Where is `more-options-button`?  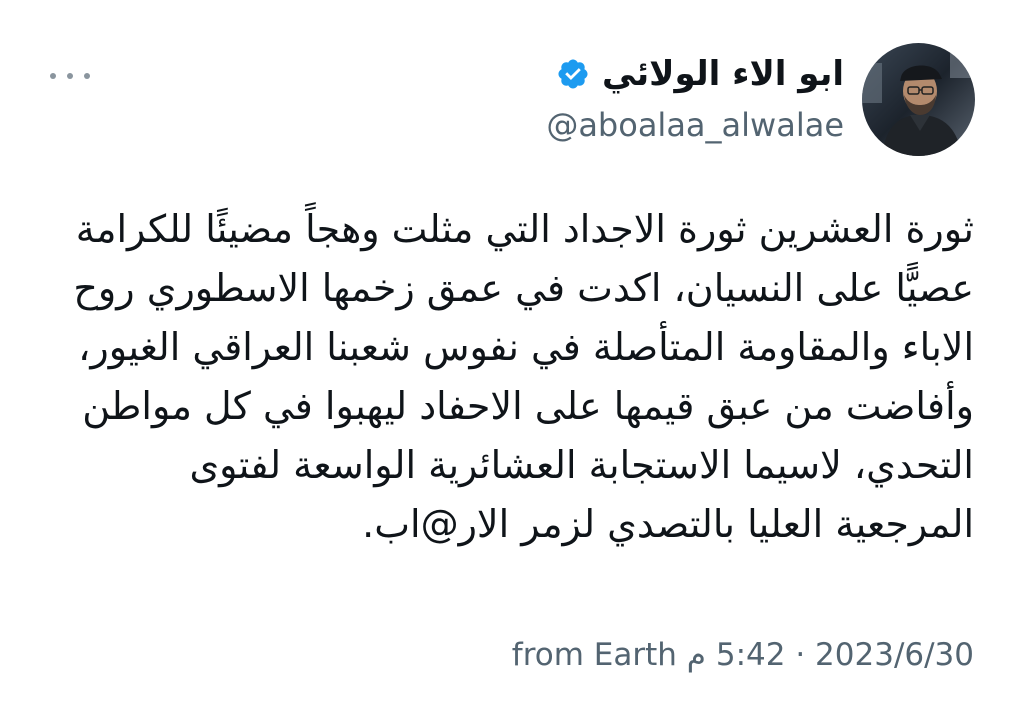
more-options-button is located at coordinates (70, 76).